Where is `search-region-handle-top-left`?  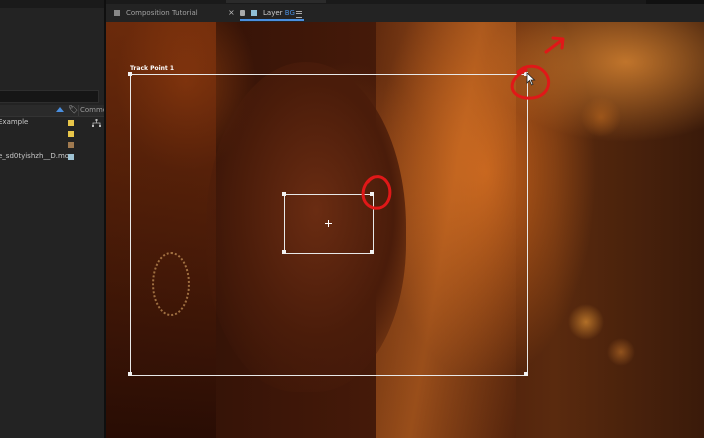 search-region-handle-top-left is located at coordinates (130, 74).